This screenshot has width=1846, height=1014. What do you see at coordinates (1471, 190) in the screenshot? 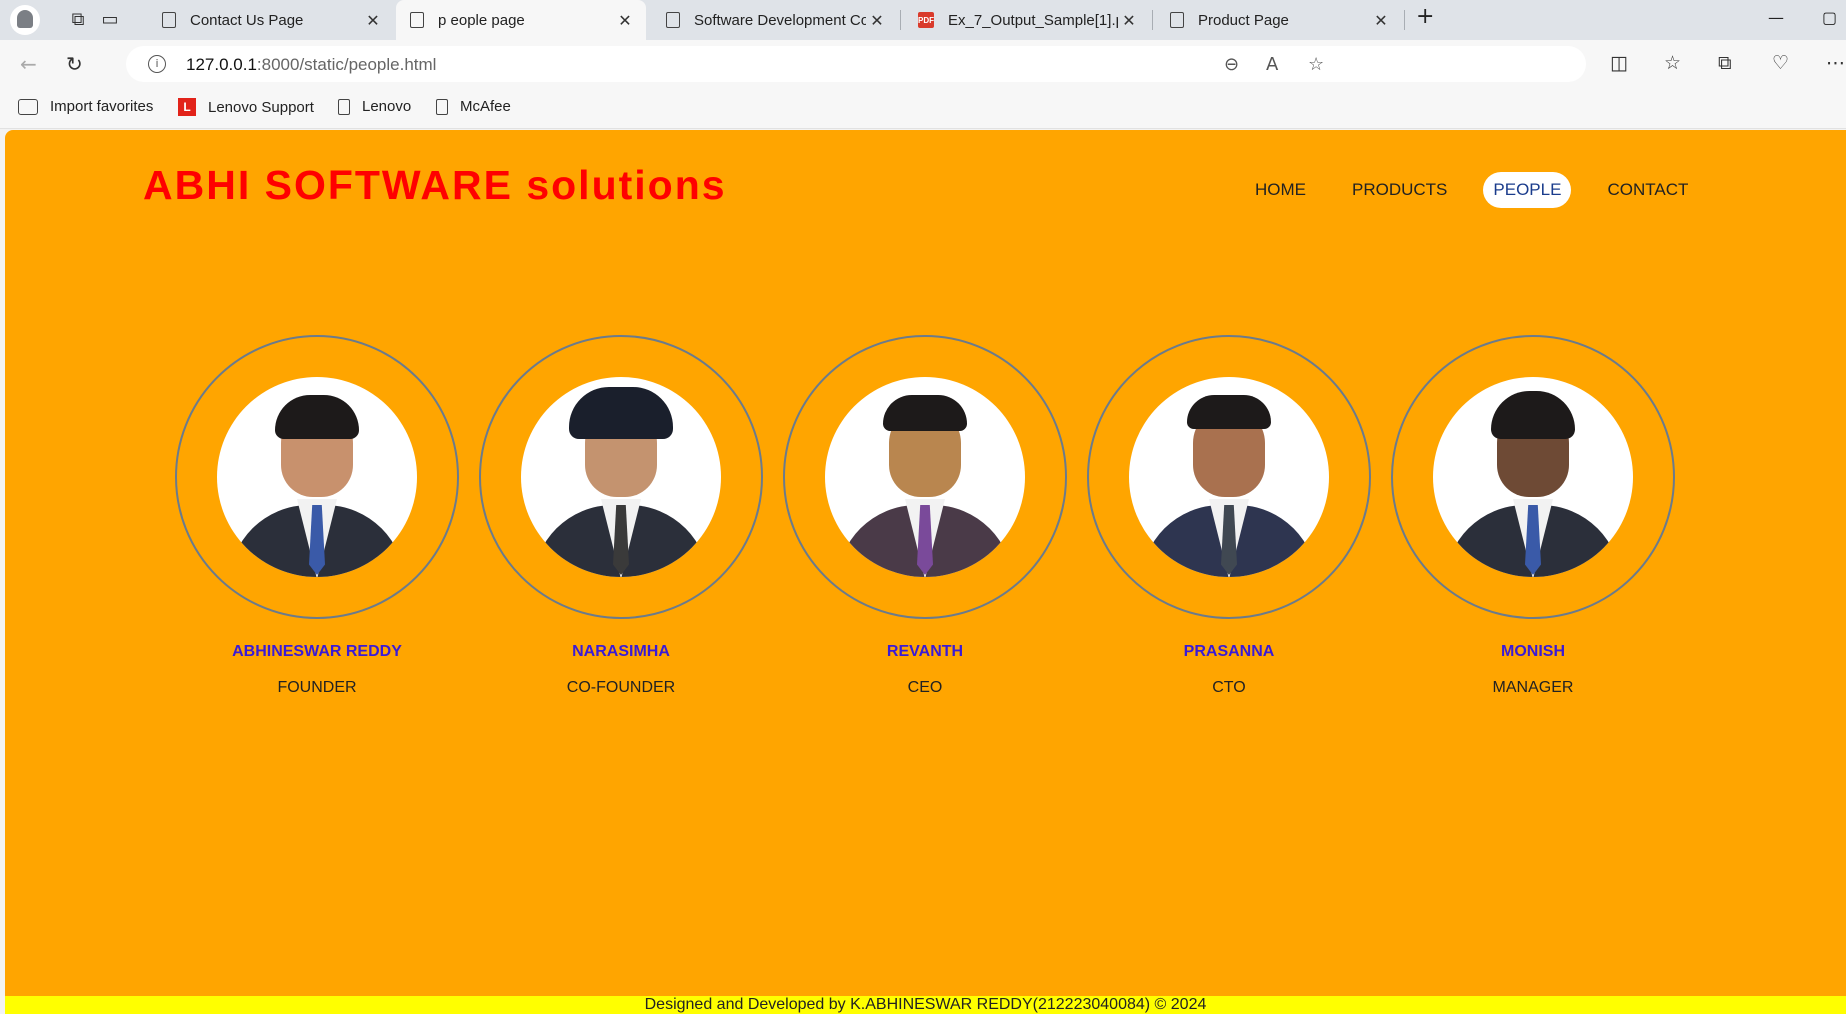
I see `main-nav: HOME PRODUCTS PEOPLE CONTACT` at bounding box center [1471, 190].